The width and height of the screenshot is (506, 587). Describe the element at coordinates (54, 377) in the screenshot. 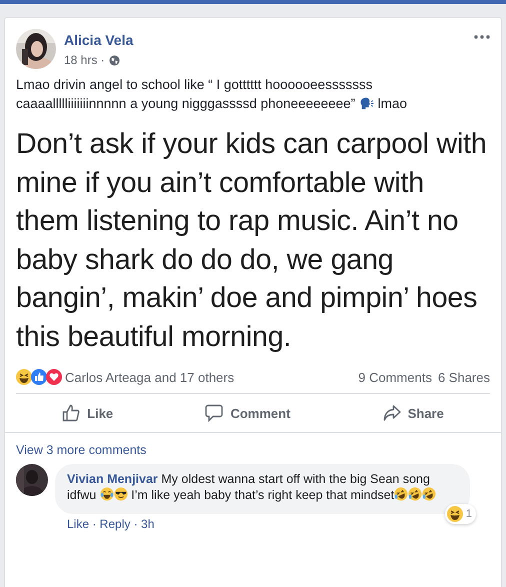

I see `love-reaction-icon` at that location.